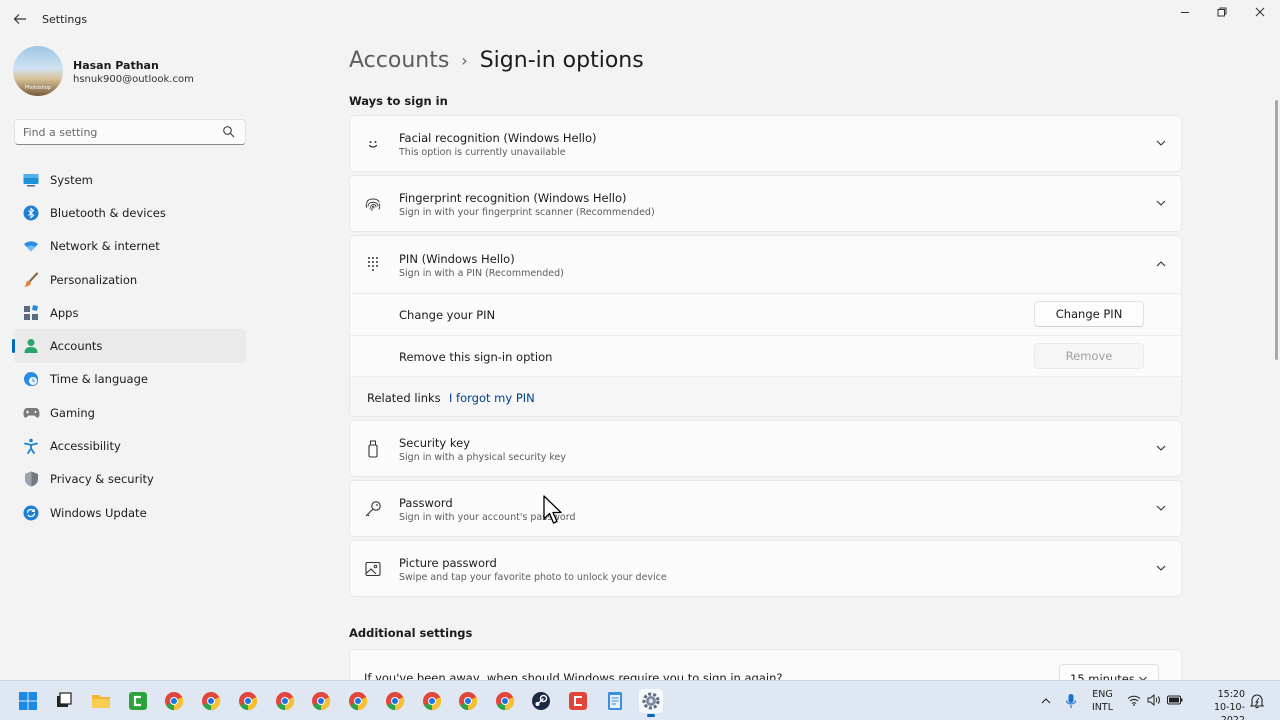 This screenshot has height=720, width=1280. What do you see at coordinates (65, 19) in the screenshot?
I see `app-title: Settings` at bounding box center [65, 19].